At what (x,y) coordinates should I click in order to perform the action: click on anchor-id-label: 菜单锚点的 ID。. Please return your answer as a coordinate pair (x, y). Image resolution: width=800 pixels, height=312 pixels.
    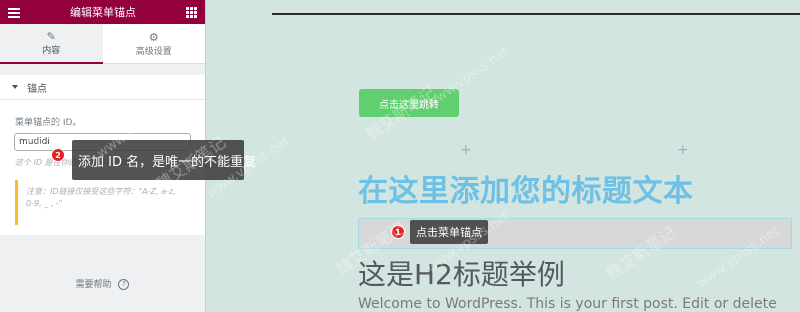
    Looking at the image, I should click on (48, 123).